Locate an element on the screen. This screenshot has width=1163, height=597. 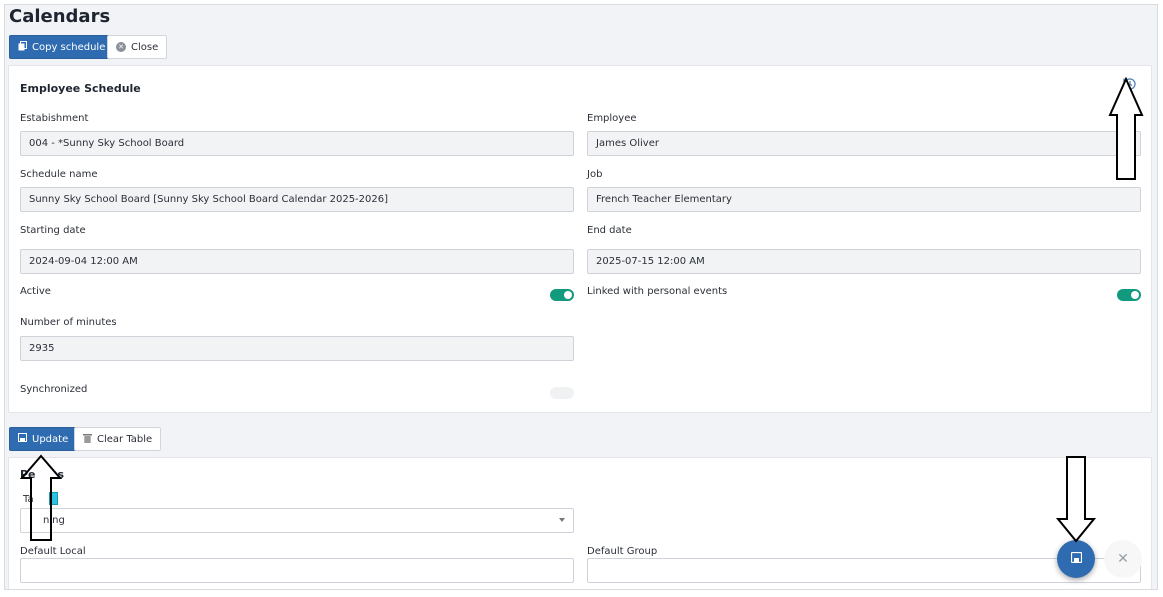
synchronized-label: Synchronized is located at coordinates (54, 389).